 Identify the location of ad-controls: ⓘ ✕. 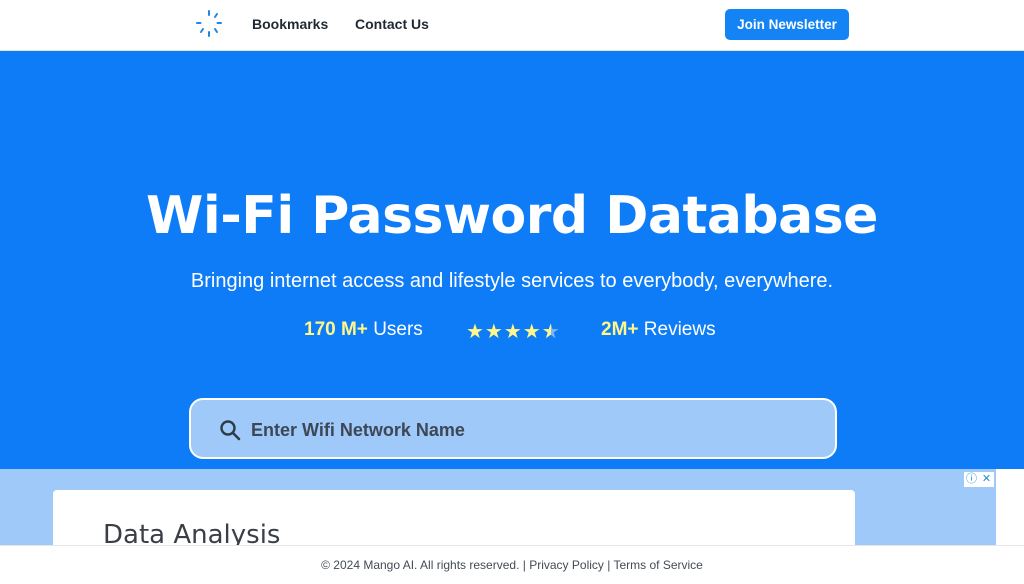
(979, 478).